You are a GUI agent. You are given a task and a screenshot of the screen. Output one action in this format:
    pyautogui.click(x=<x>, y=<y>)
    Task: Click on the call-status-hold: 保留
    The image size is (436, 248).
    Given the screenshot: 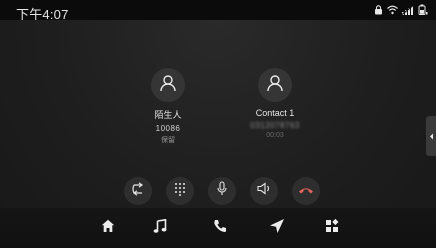 What is the action you would take?
    pyautogui.click(x=168, y=140)
    